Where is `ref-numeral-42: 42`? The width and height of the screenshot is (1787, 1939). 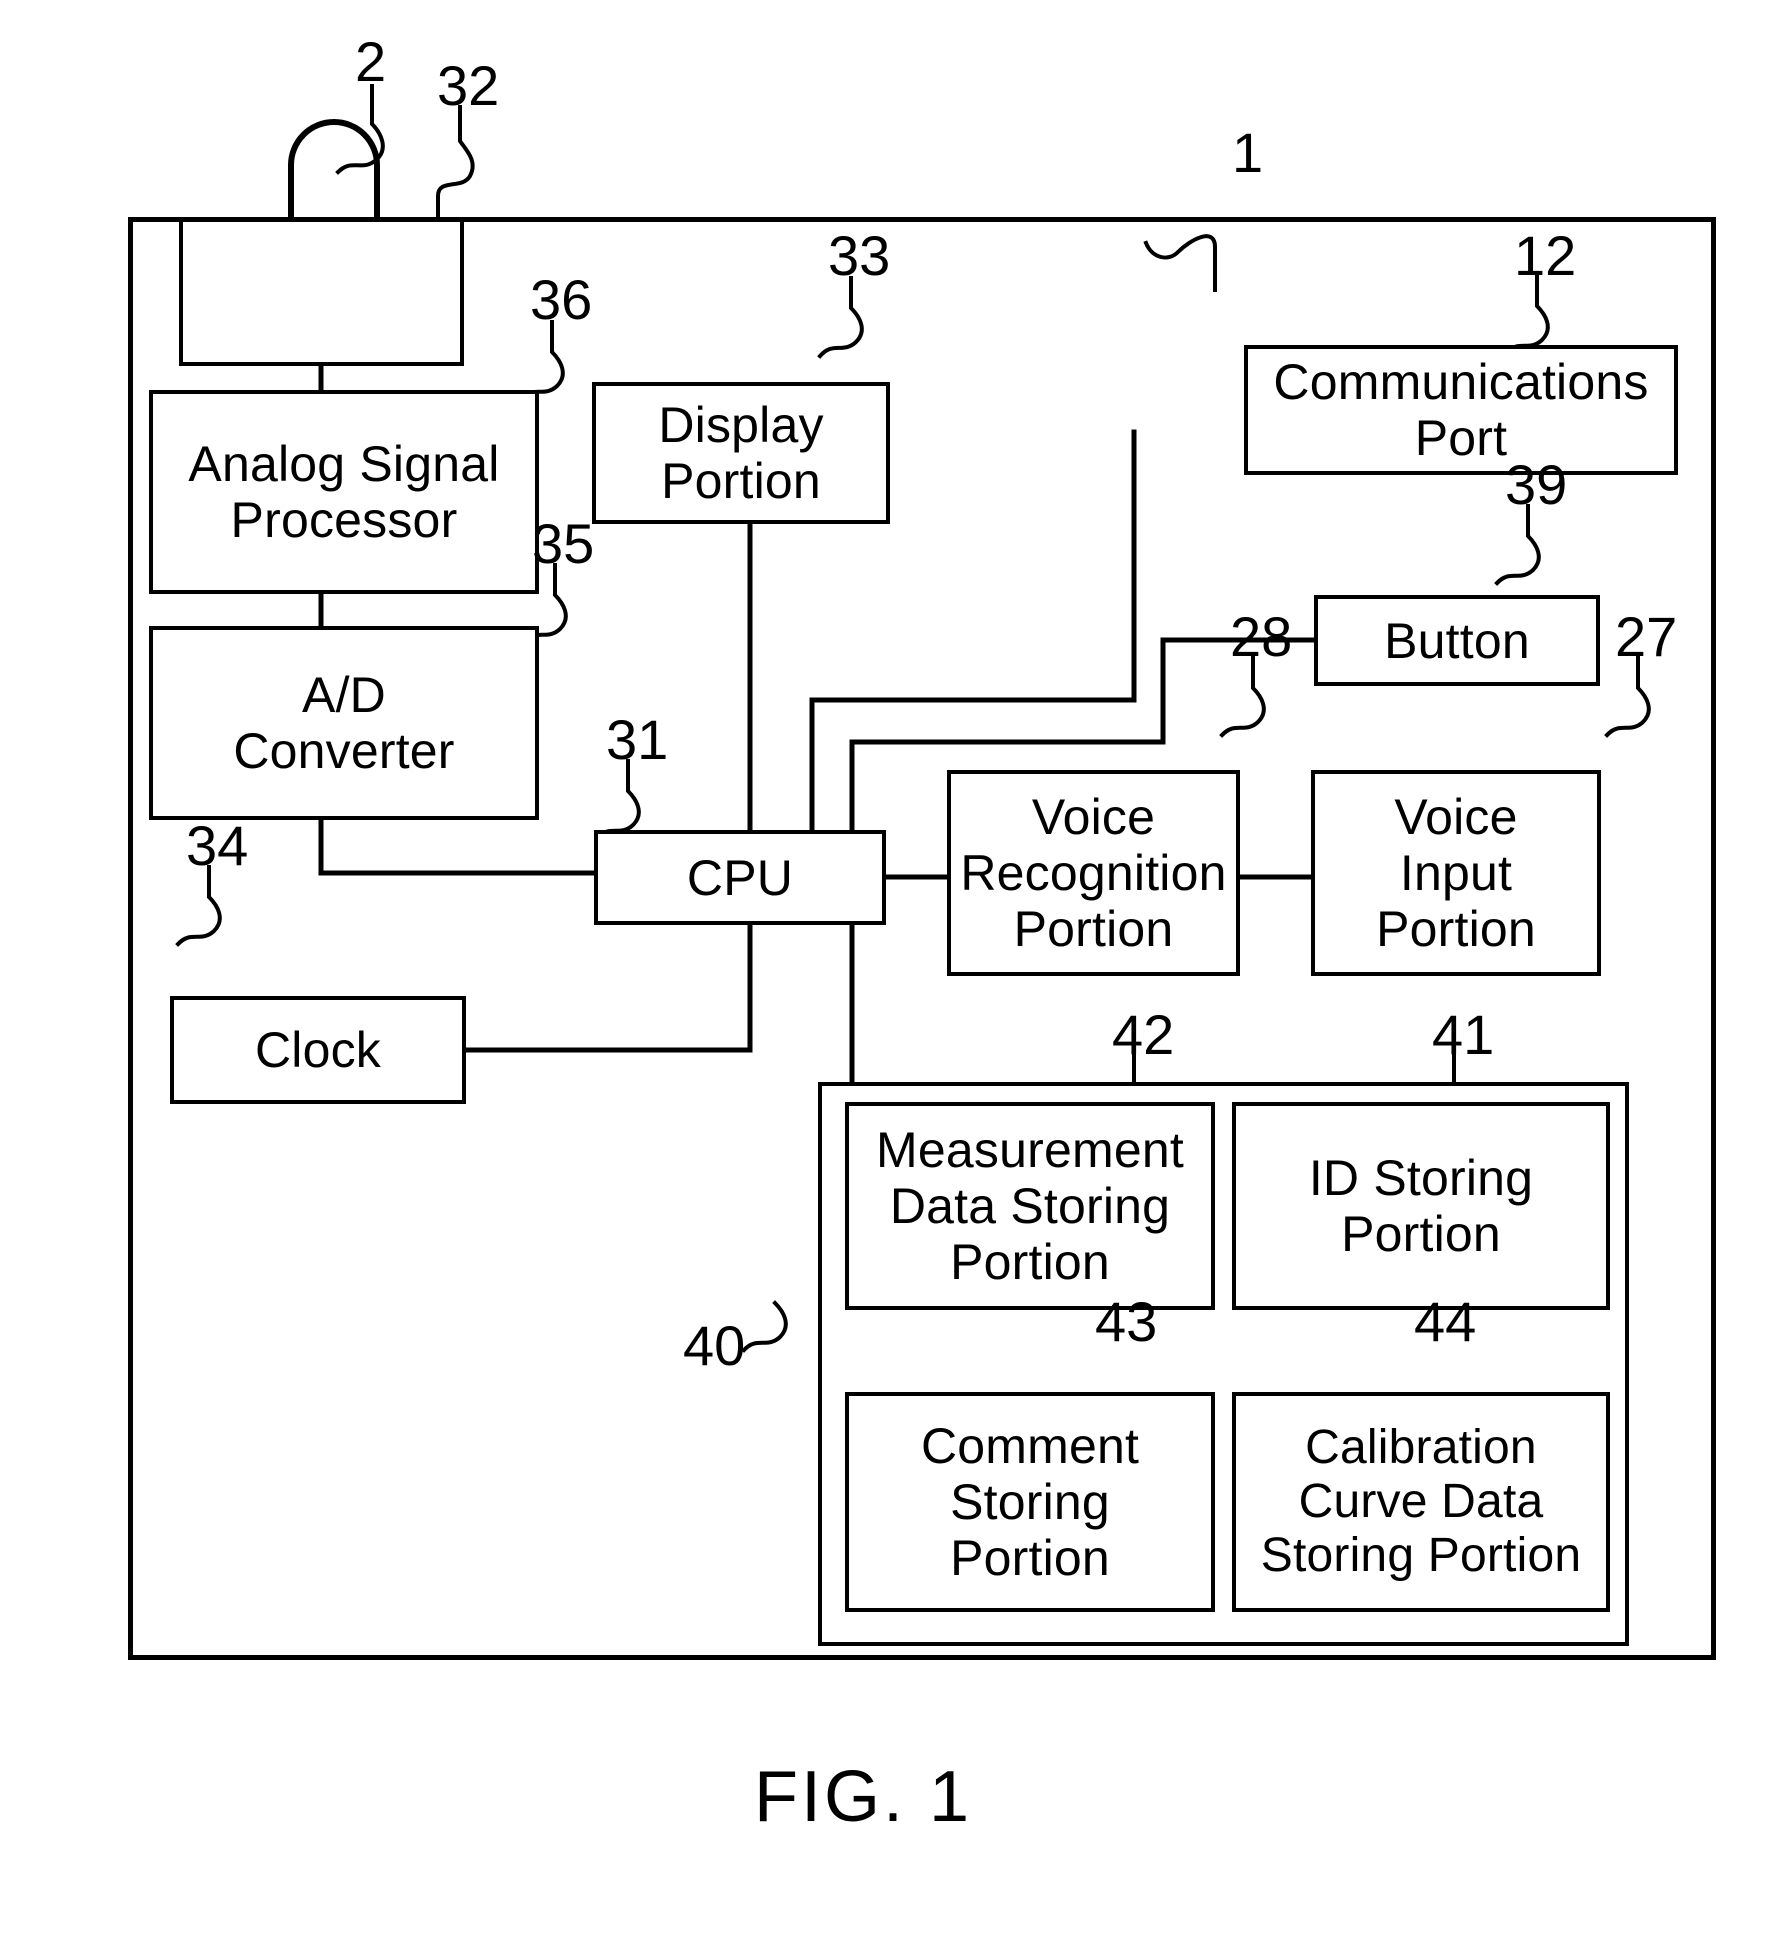
ref-numeral-42: 42 is located at coordinates (1143, 1034).